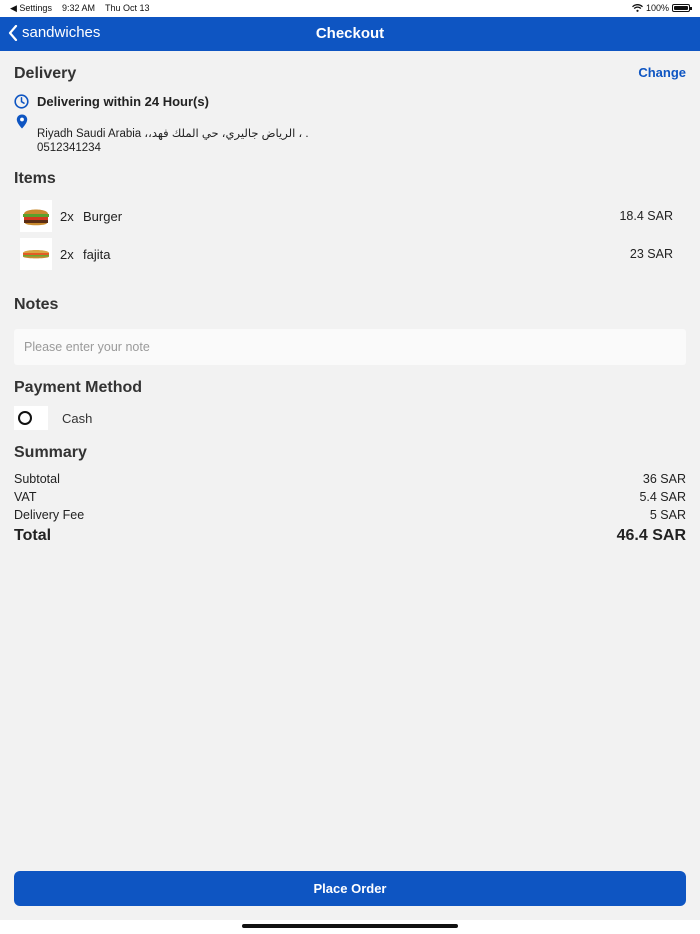 This screenshot has width=700, height=934. What do you see at coordinates (36, 304) in the screenshot?
I see `notes-title: Notes` at bounding box center [36, 304].